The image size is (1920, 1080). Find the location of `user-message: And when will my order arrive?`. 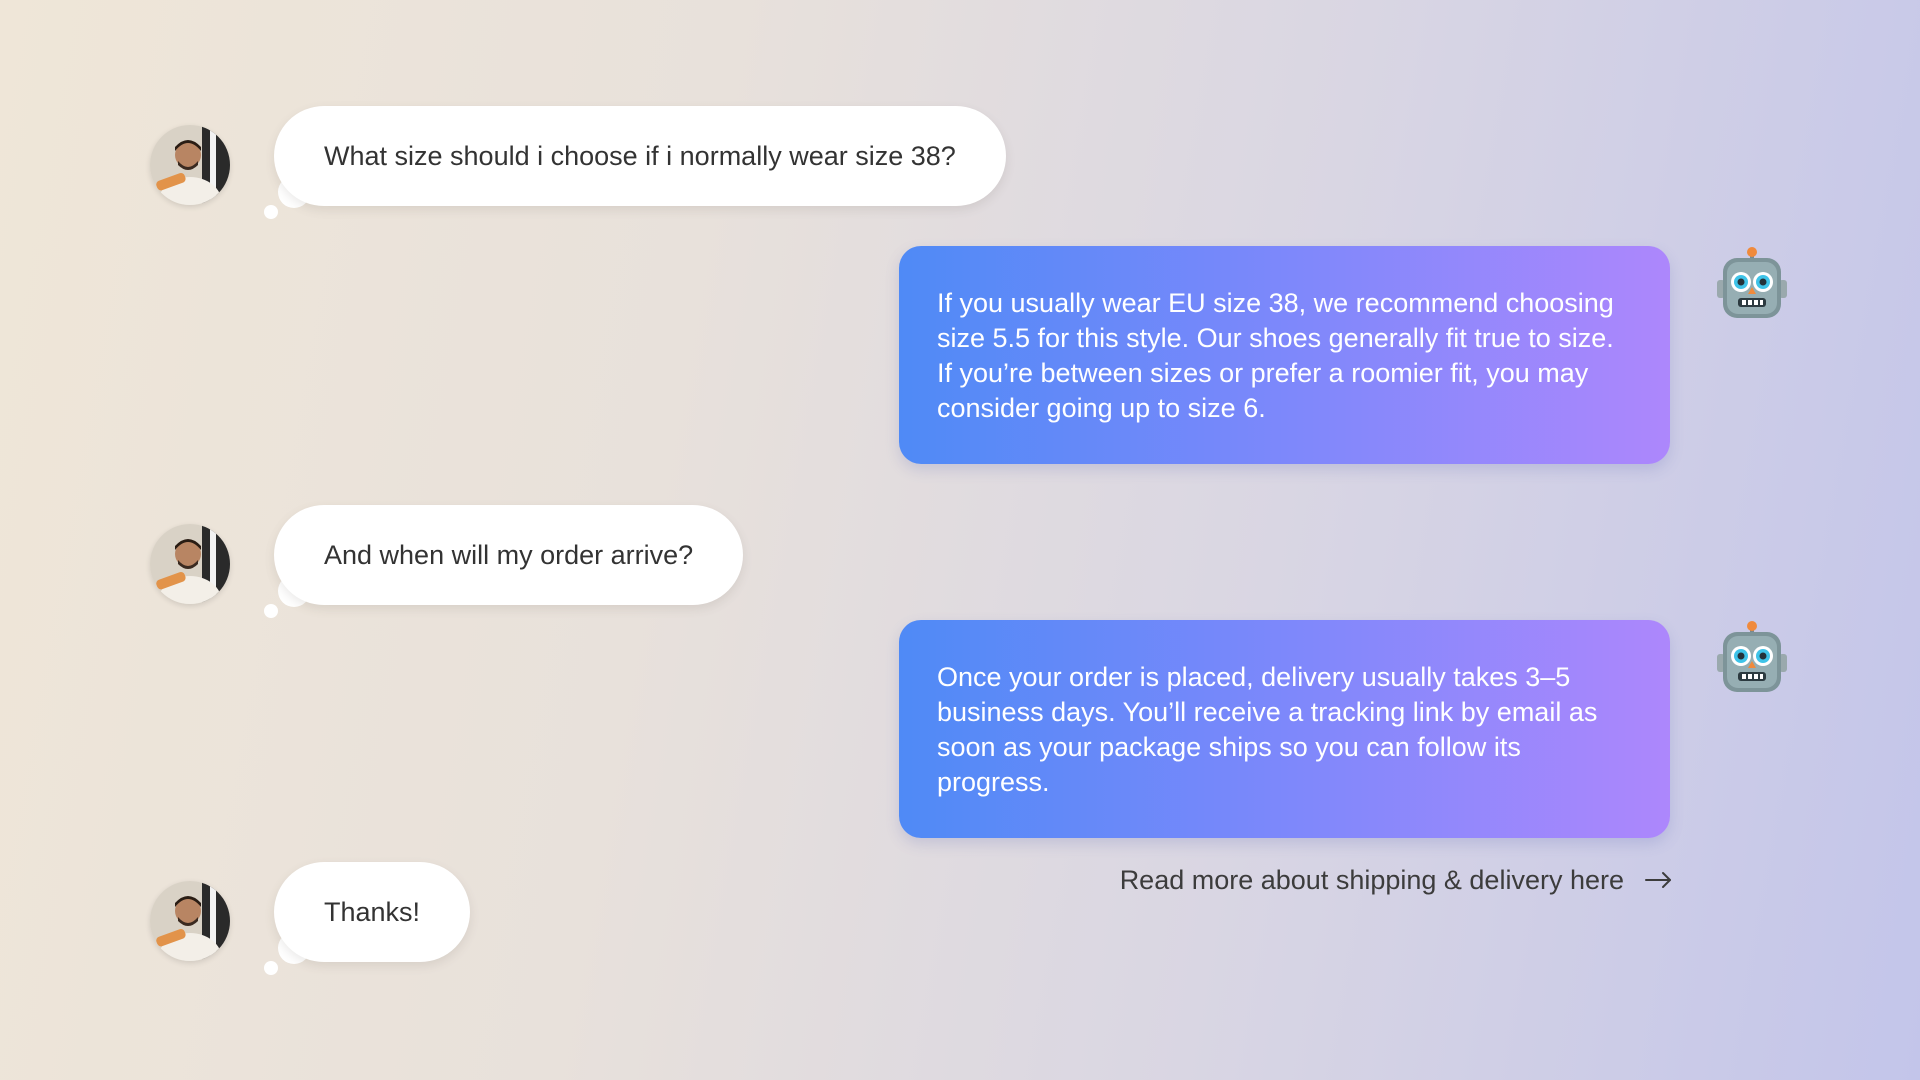

user-message: And when will my order arrive? is located at coordinates (509, 555).